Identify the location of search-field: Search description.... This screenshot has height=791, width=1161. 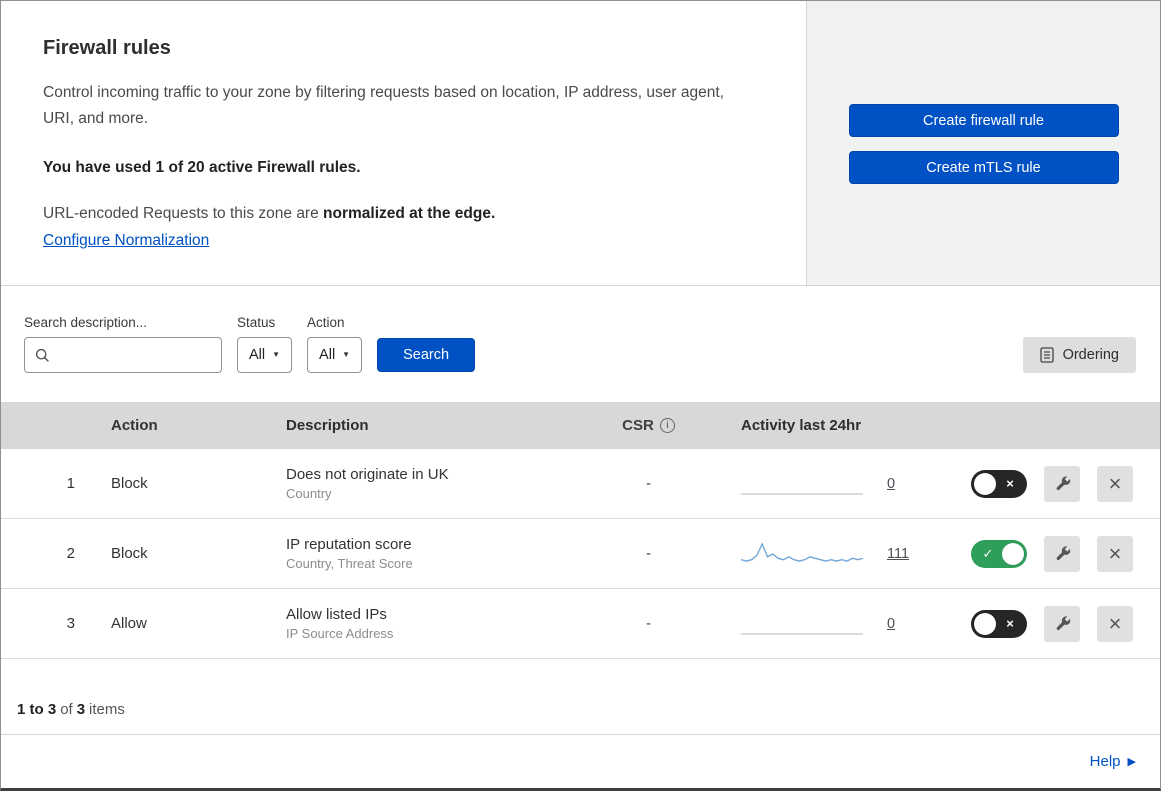
(123, 344).